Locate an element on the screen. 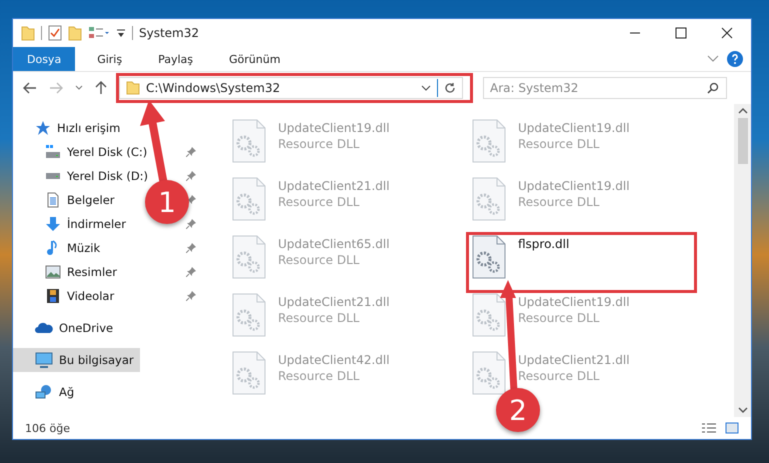  back-arrow-icon is located at coordinates (30, 88).